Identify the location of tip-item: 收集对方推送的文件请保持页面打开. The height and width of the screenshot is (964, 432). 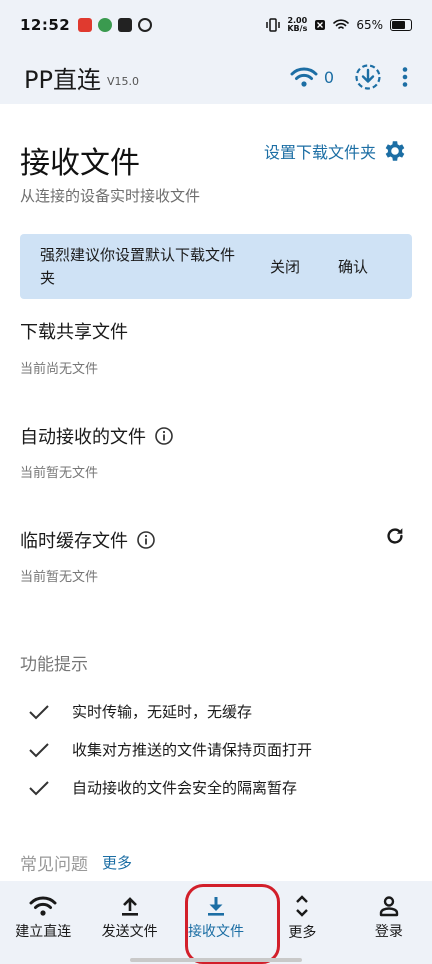
(170, 749).